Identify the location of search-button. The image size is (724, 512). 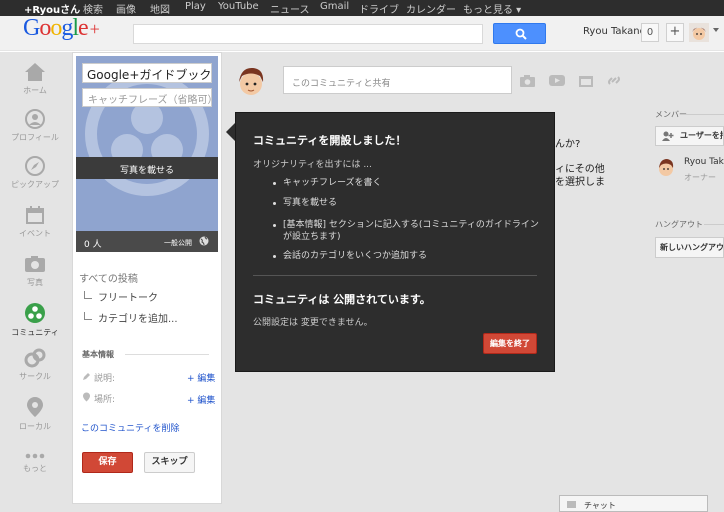
(519, 33).